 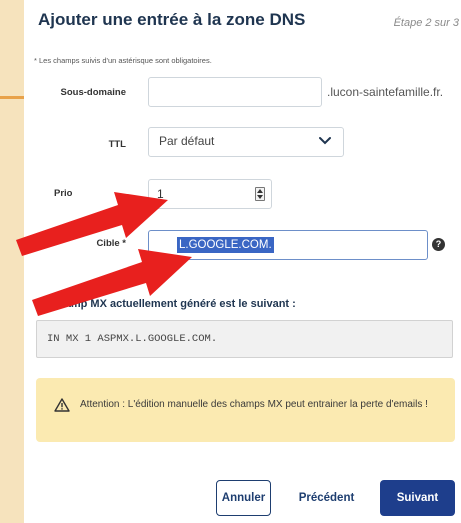 I want to click on priority-input: 1, so click(x=210, y=194).